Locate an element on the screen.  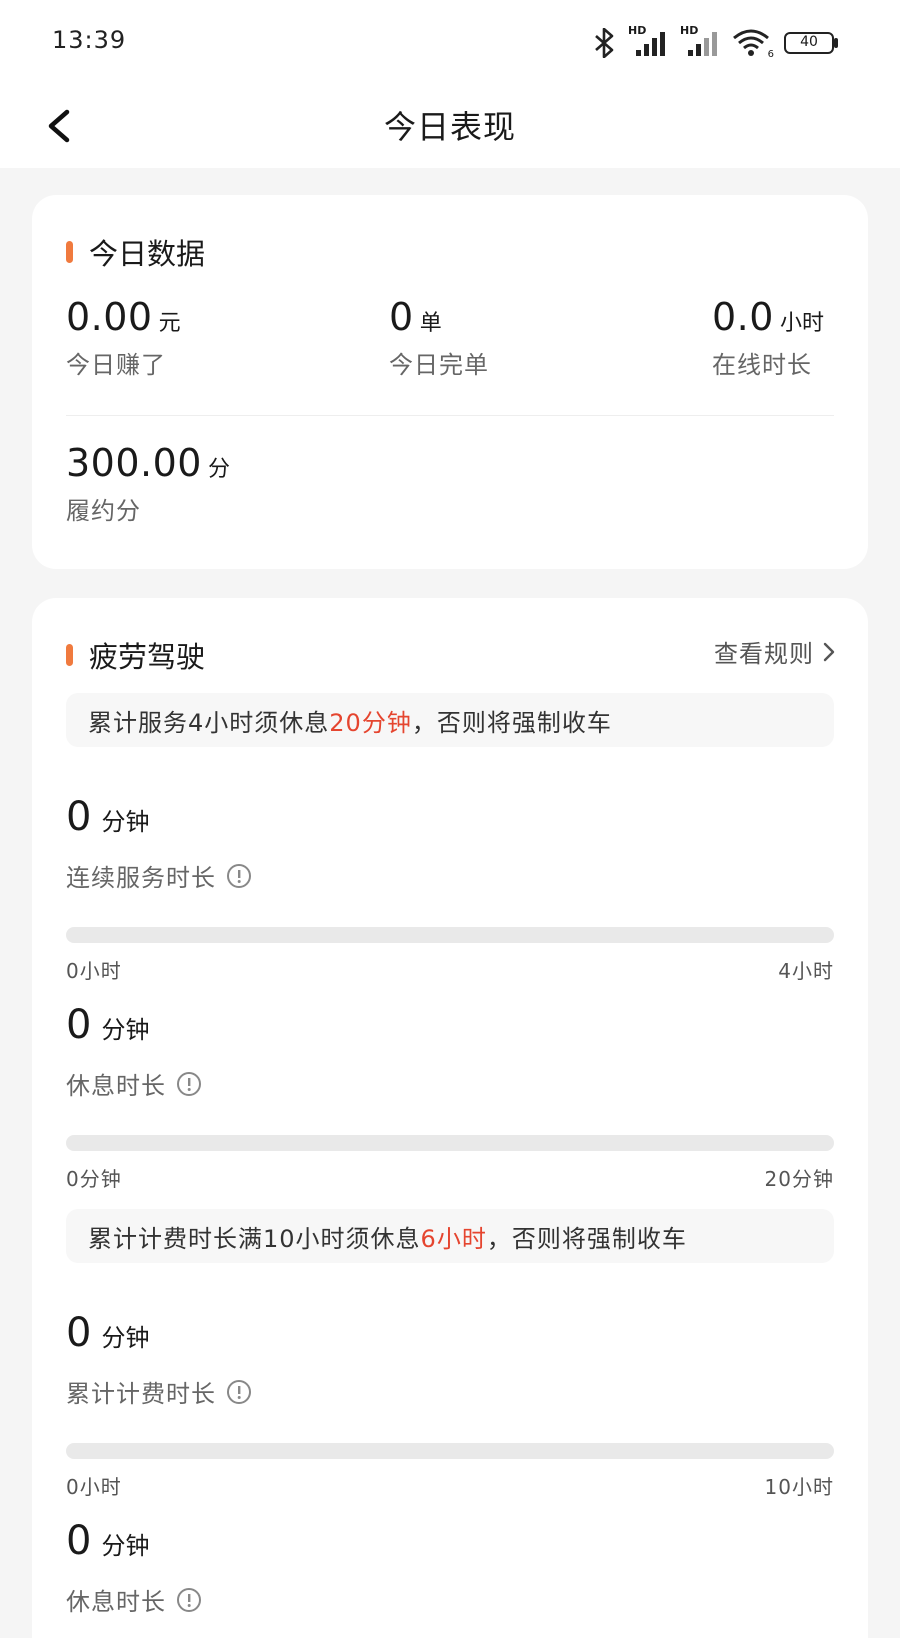
stat-label: 履约分 is located at coordinates (103, 511).